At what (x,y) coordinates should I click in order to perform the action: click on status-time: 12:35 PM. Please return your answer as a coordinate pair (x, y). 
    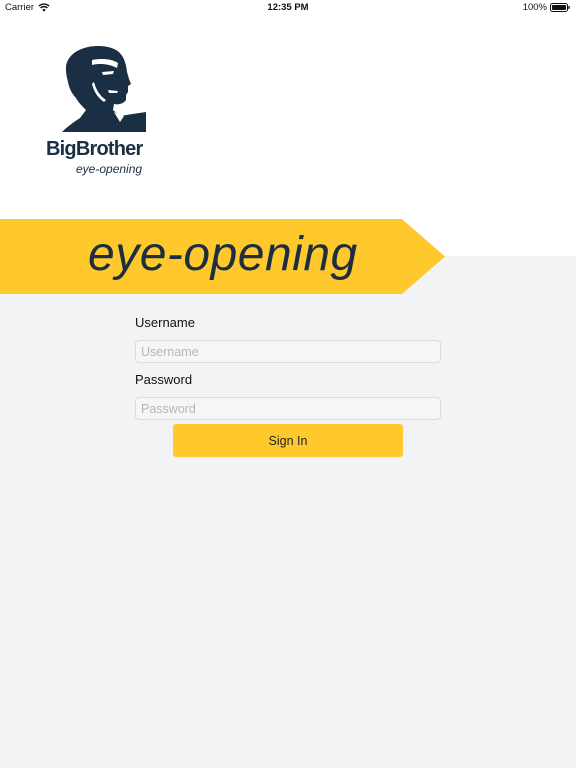
    Looking at the image, I should click on (288, 7).